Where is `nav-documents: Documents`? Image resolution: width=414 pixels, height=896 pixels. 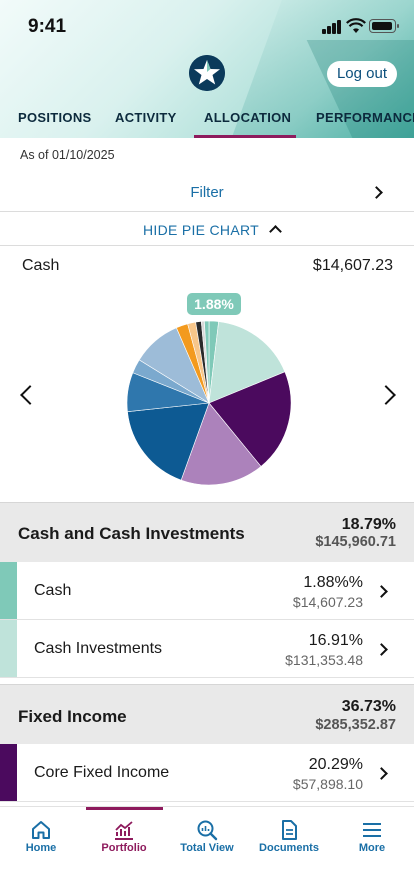 nav-documents: Documents is located at coordinates (289, 837).